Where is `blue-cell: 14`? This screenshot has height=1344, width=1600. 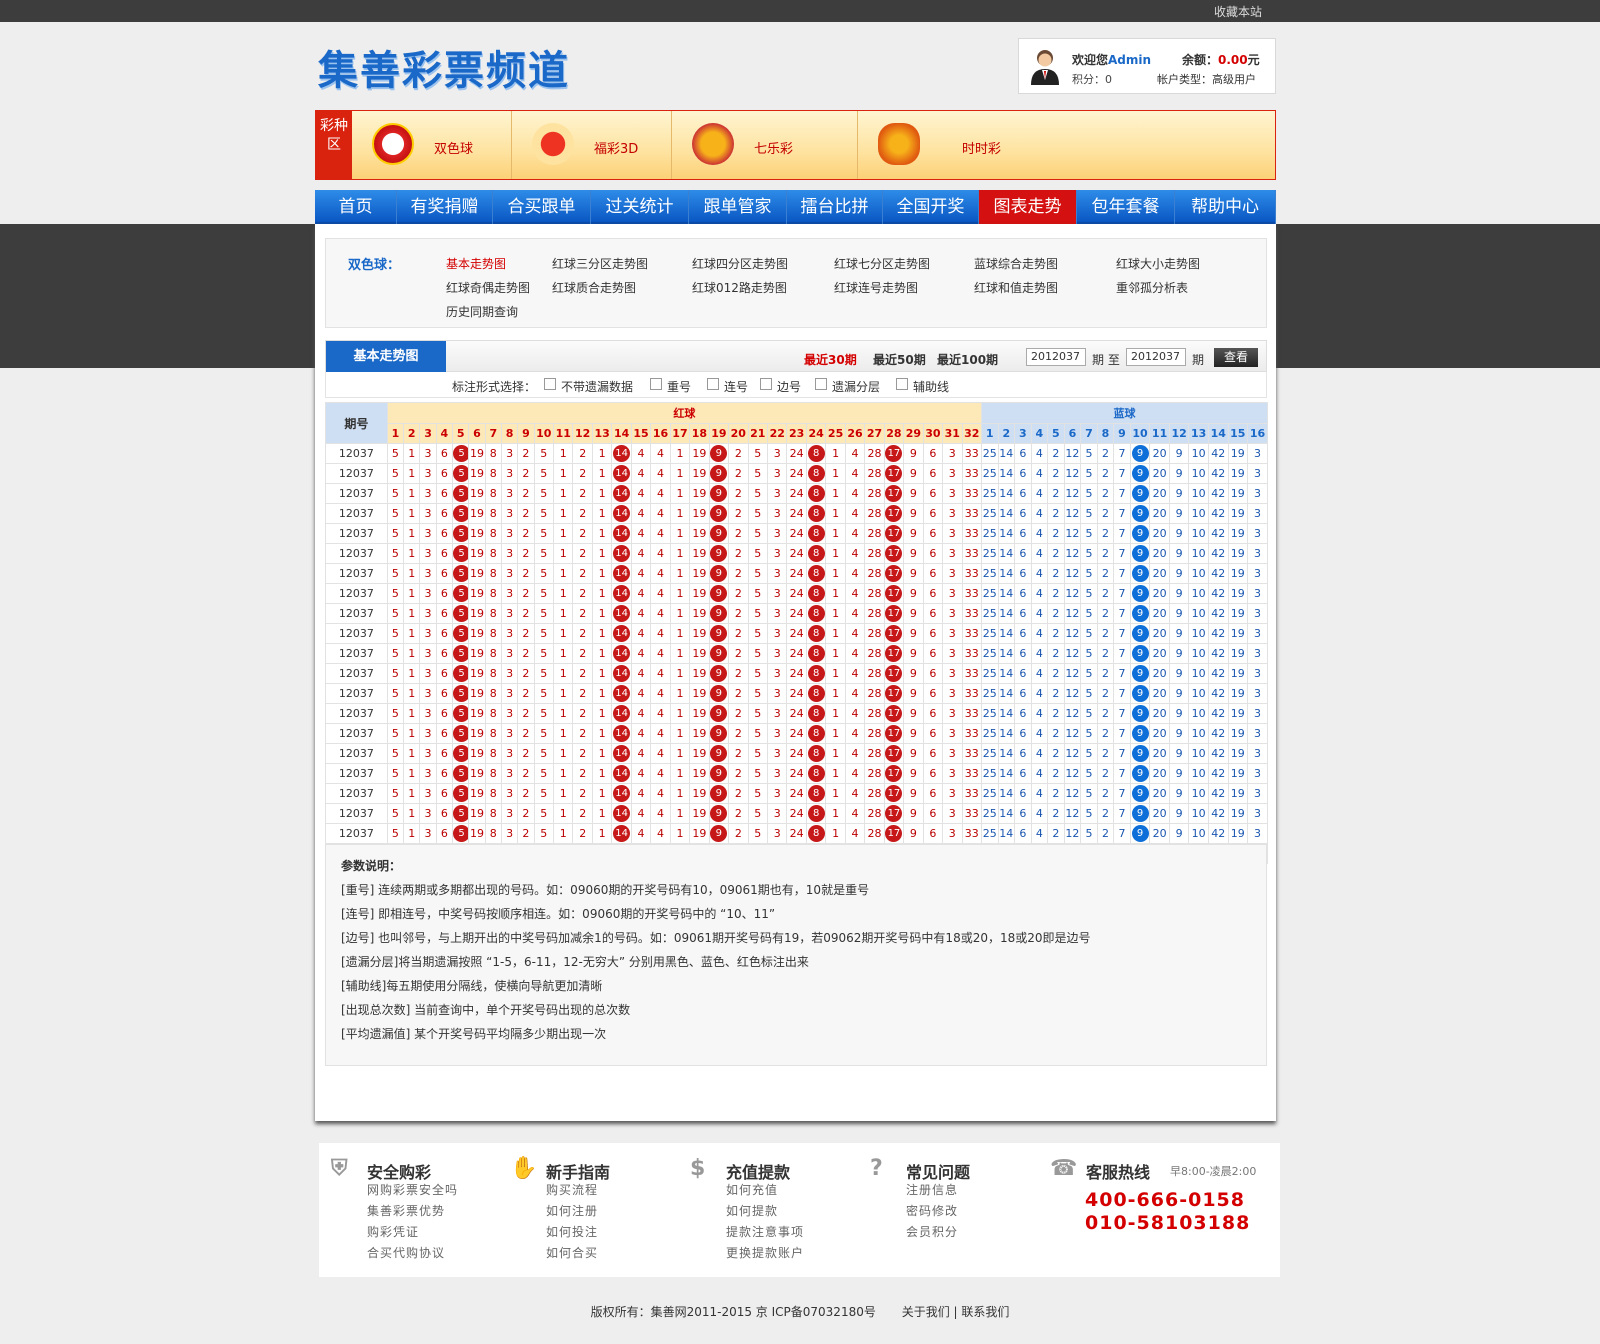
blue-cell: 14 is located at coordinates (1006, 693).